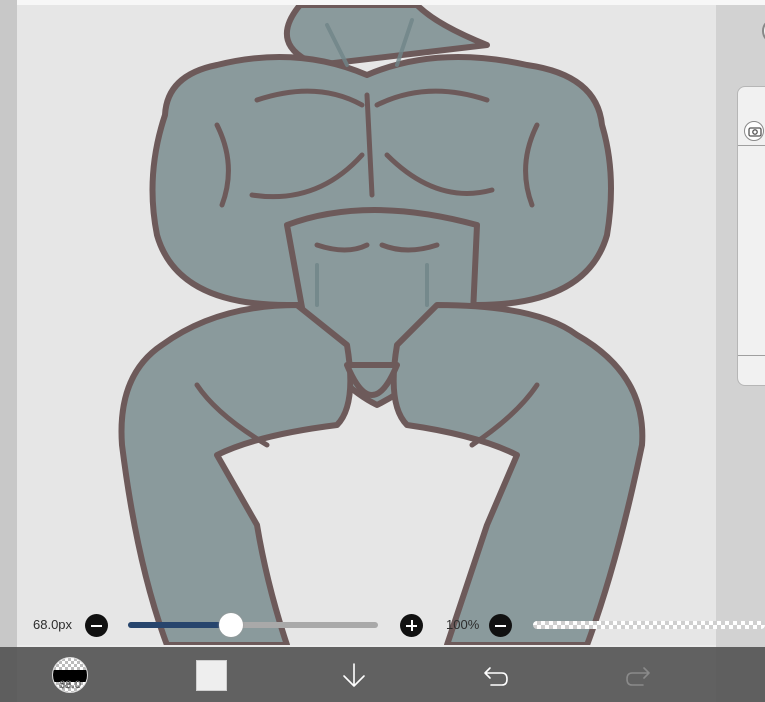  What do you see at coordinates (53, 624) in the screenshot?
I see `brush-size-label: 68.0px` at bounding box center [53, 624].